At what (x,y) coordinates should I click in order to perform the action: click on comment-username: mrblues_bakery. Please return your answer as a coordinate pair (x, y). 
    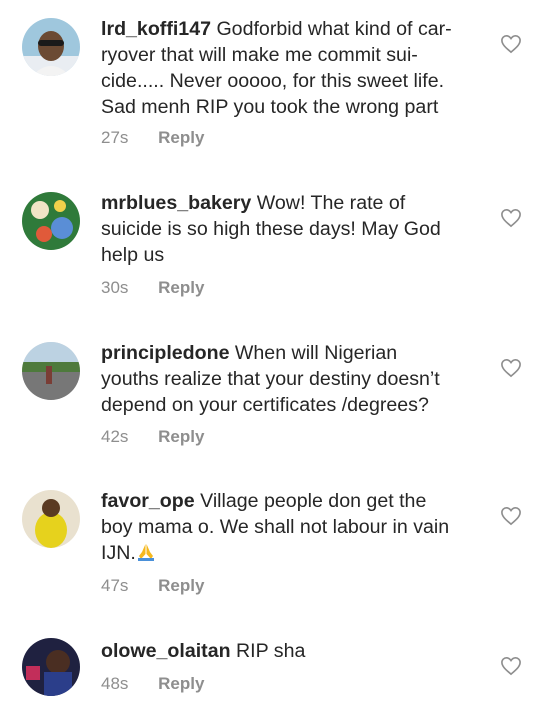
    Looking at the image, I should click on (176, 203).